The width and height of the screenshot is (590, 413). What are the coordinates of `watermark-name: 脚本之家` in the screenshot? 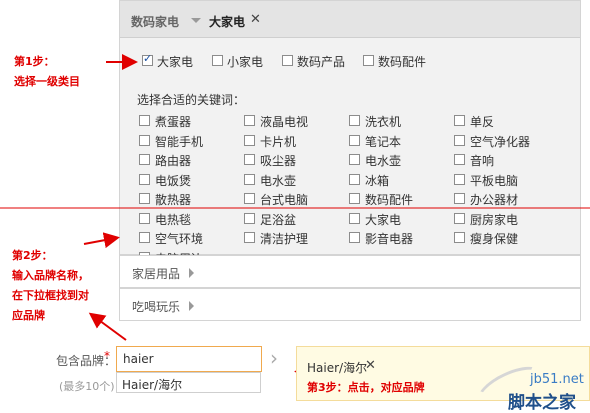 It's located at (542, 403).